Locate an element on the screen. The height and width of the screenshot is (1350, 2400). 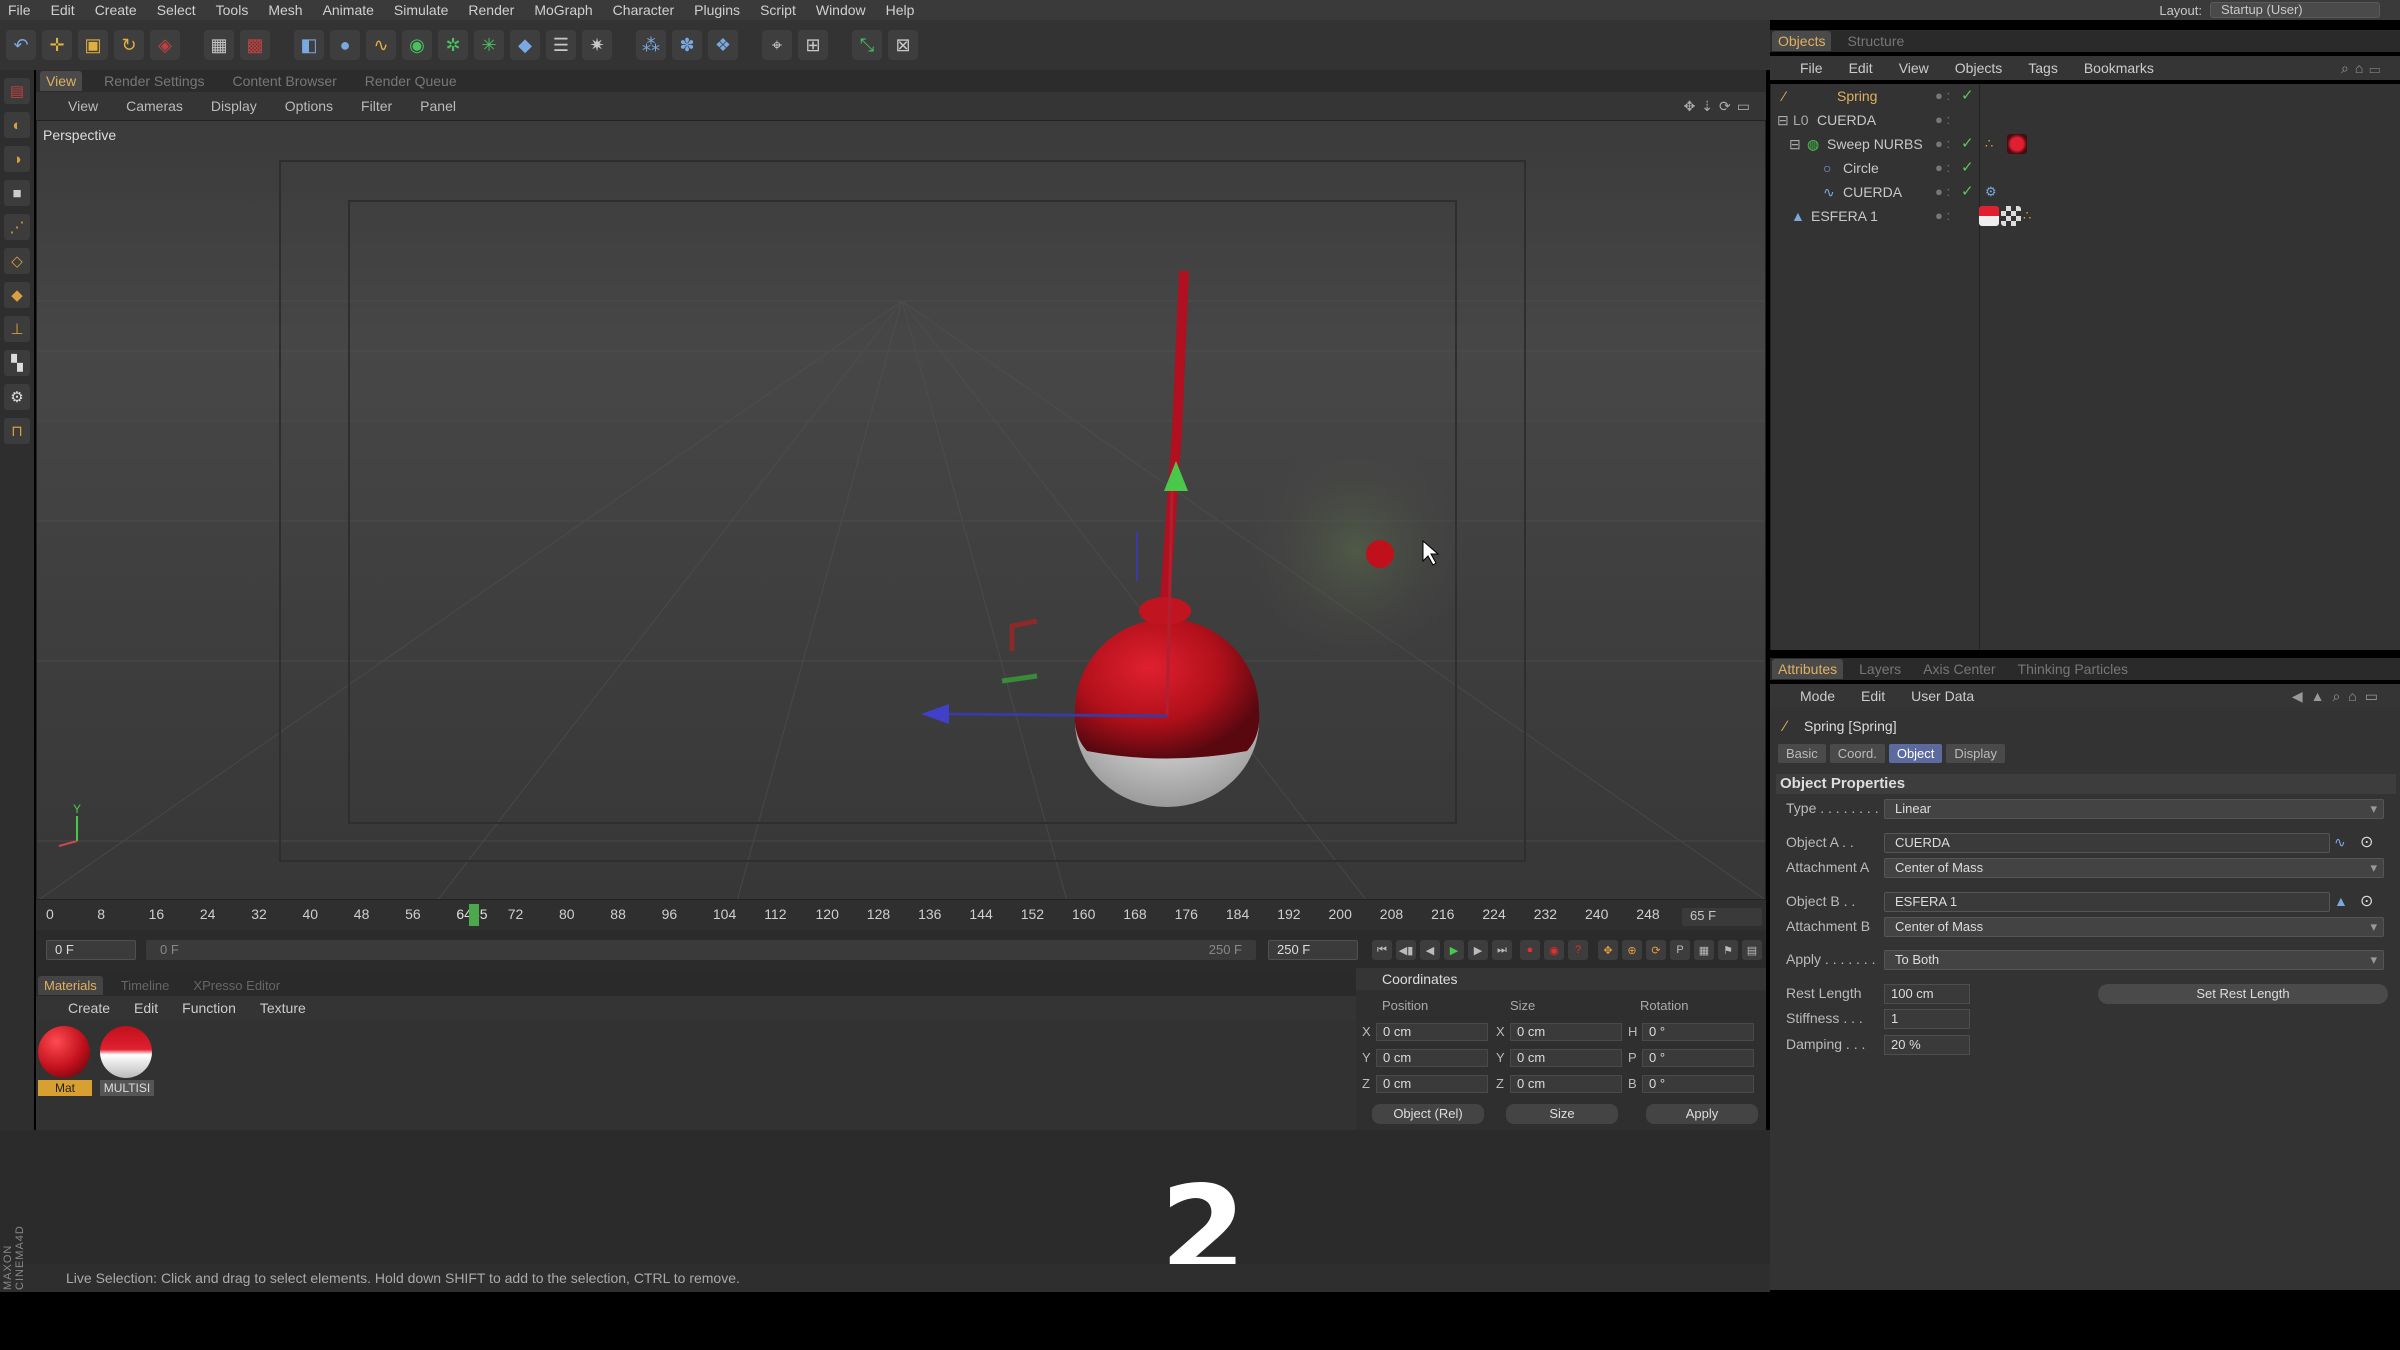
current-frame-field: 65 F is located at coordinates (1722, 917).